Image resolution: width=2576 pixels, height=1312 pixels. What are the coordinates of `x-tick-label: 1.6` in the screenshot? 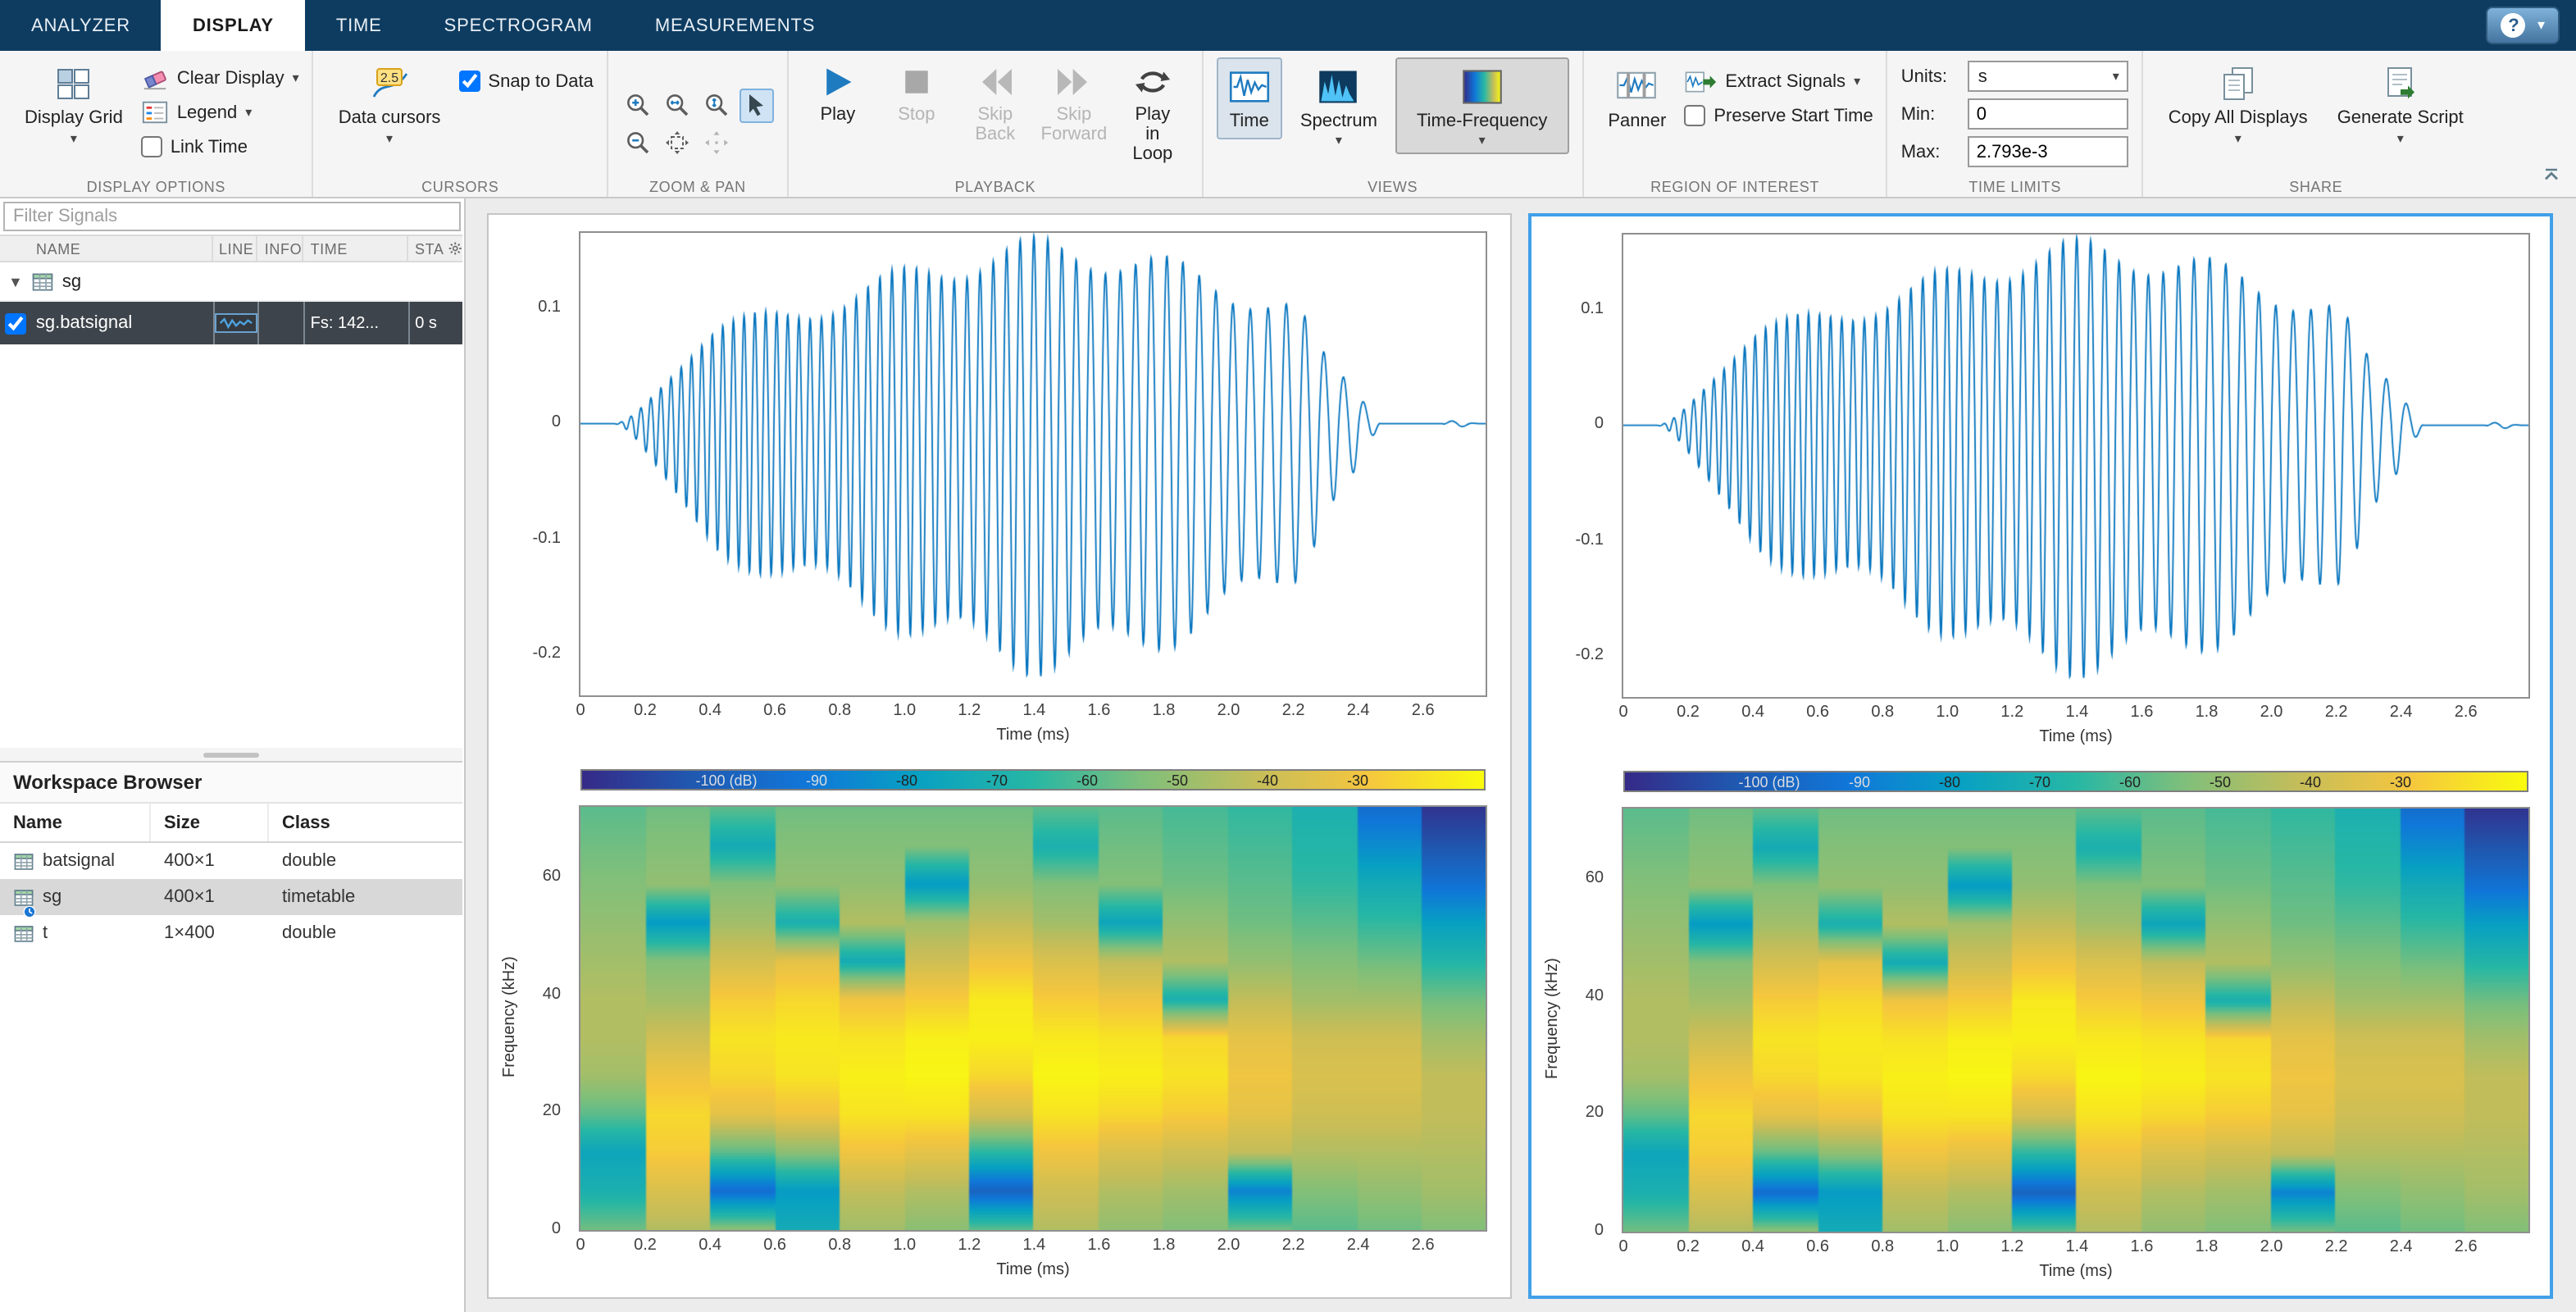 It's located at (2142, 713).